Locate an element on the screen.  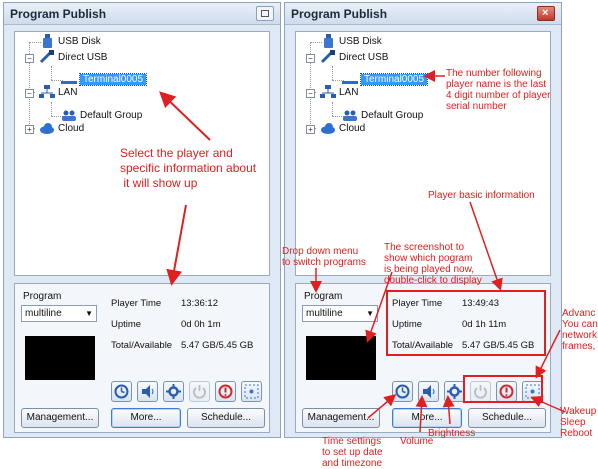
annotation-basic-info: Player basic information is located at coordinates (481, 195).